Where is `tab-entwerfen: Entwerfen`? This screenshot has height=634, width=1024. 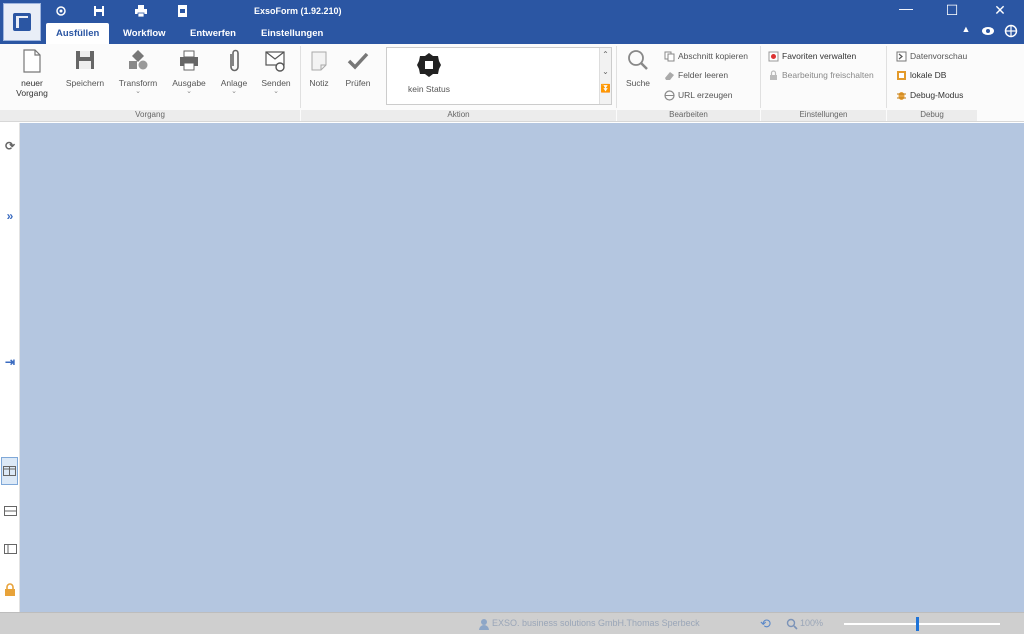 tab-entwerfen: Entwerfen is located at coordinates (213, 33).